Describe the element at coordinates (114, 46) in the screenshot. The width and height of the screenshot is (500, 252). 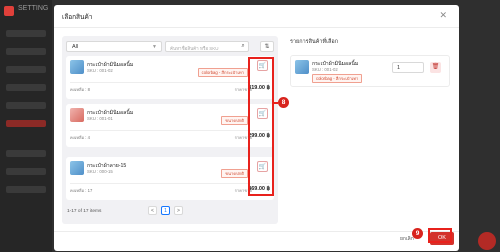
I see `category-select: All ▼` at that location.